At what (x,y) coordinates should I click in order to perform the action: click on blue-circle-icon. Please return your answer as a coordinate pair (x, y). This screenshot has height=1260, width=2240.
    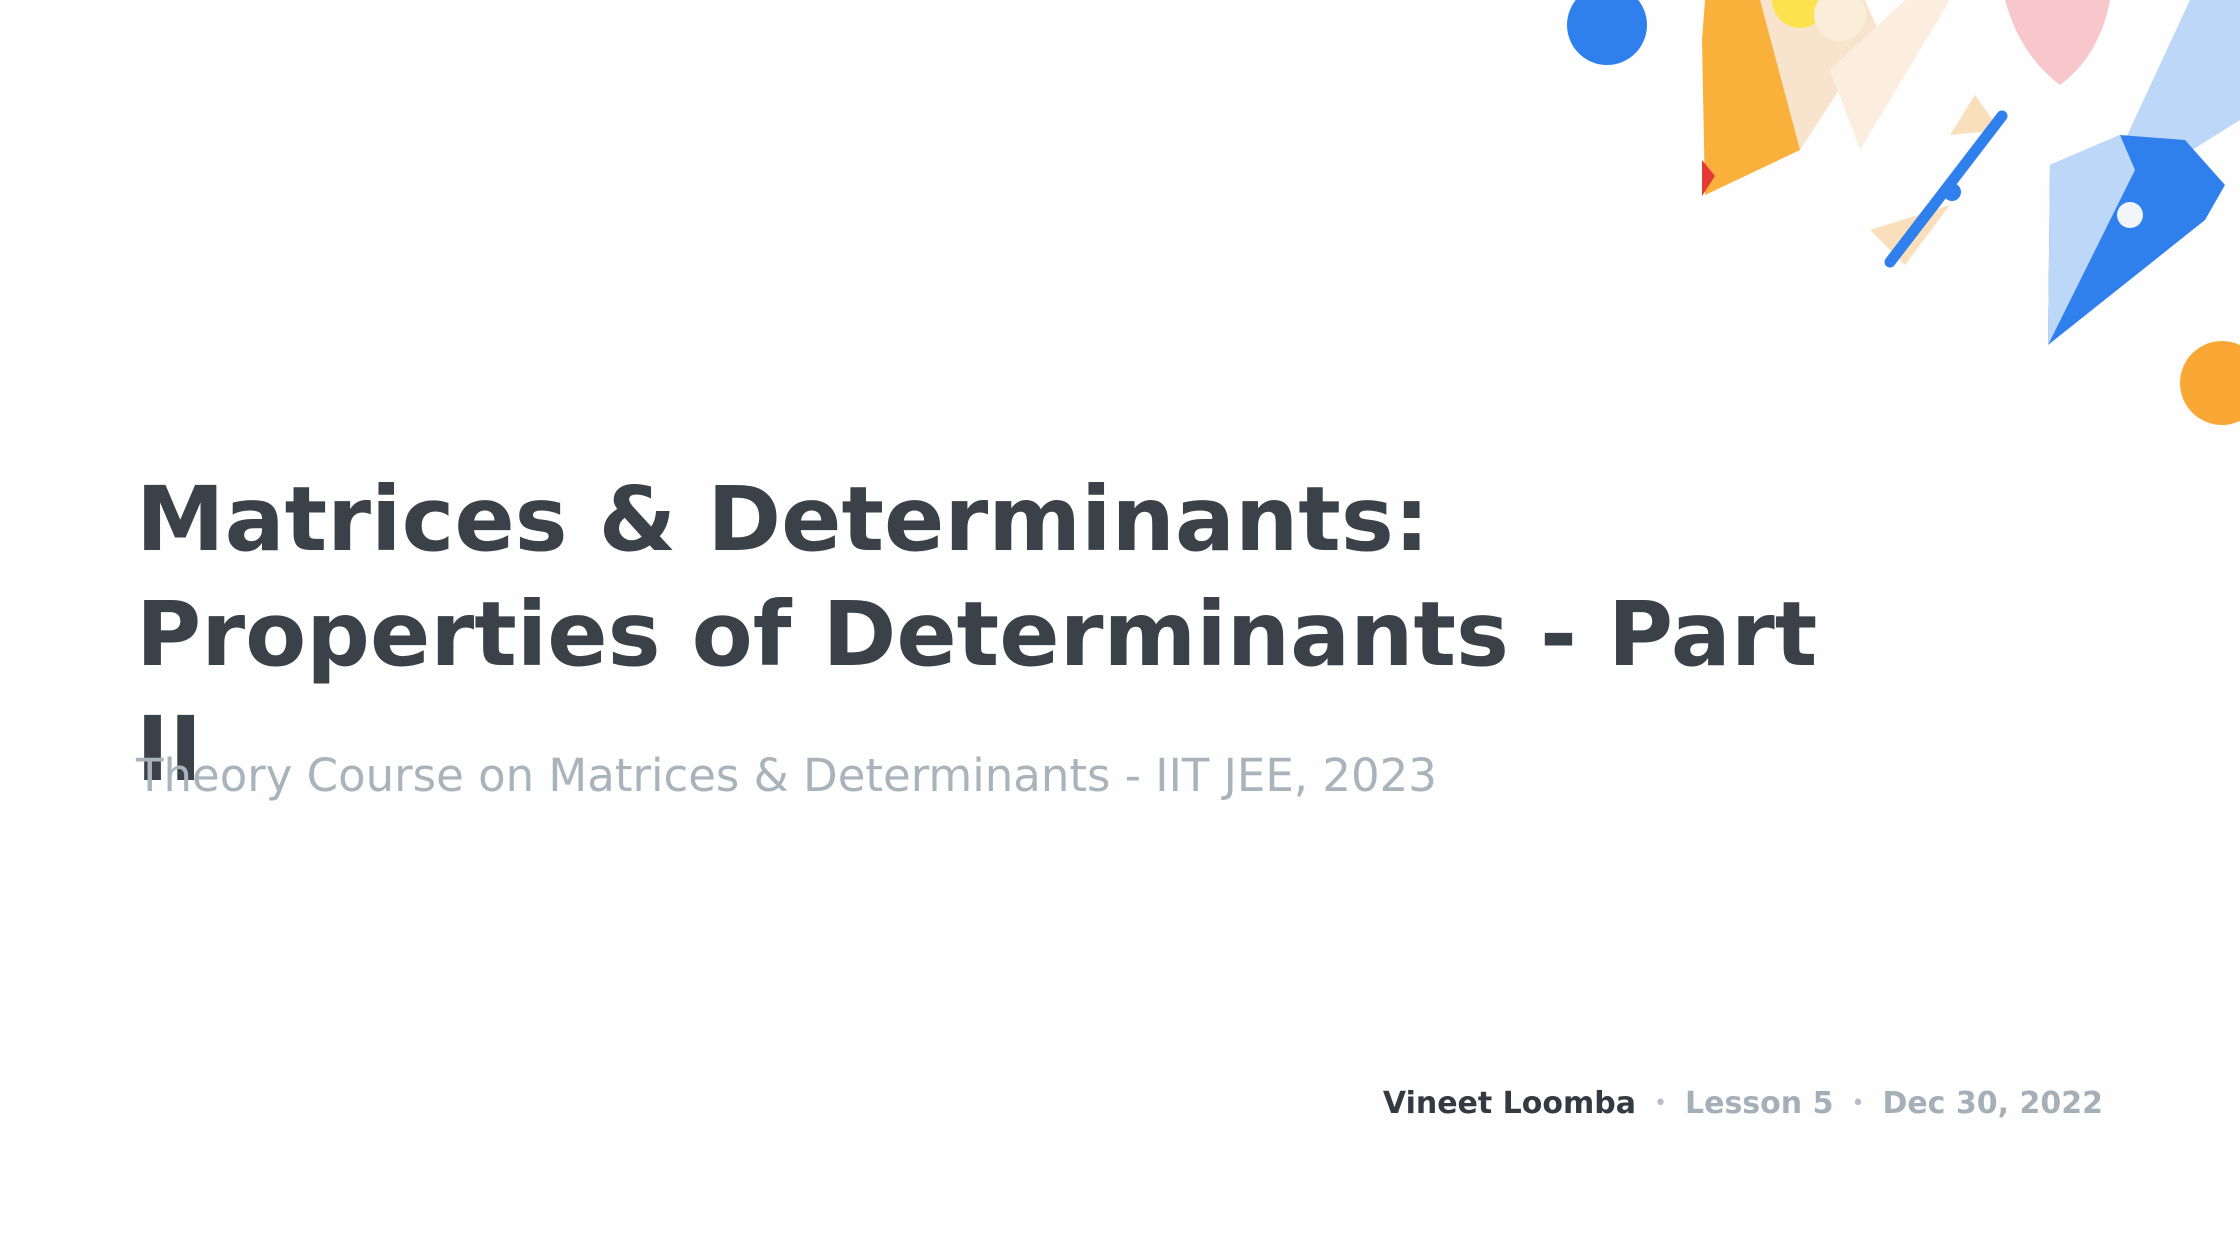
    Looking at the image, I should click on (1607, 32).